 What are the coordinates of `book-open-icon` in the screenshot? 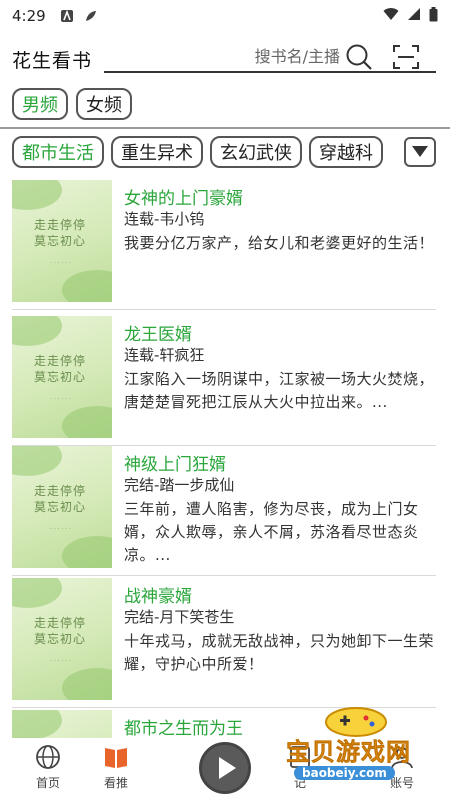 It's located at (116, 757).